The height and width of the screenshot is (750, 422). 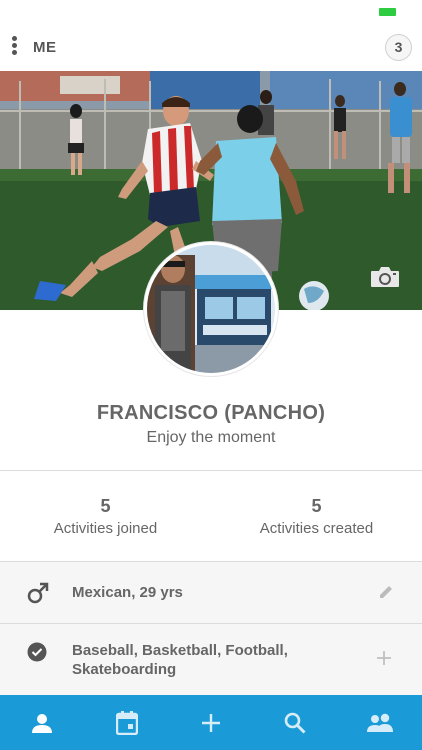 What do you see at coordinates (38, 595) in the screenshot?
I see `male-icon` at bounding box center [38, 595].